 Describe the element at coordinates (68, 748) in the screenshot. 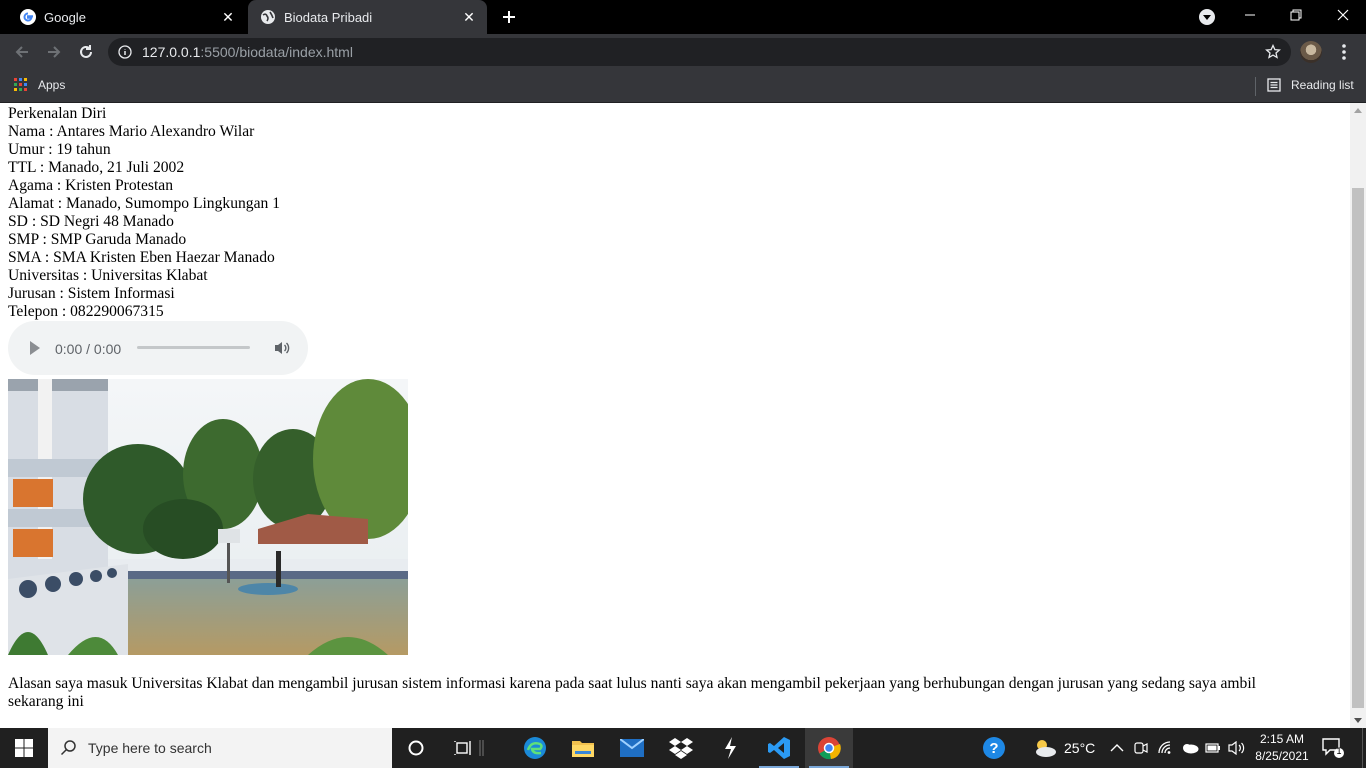

I see `search-icon` at that location.